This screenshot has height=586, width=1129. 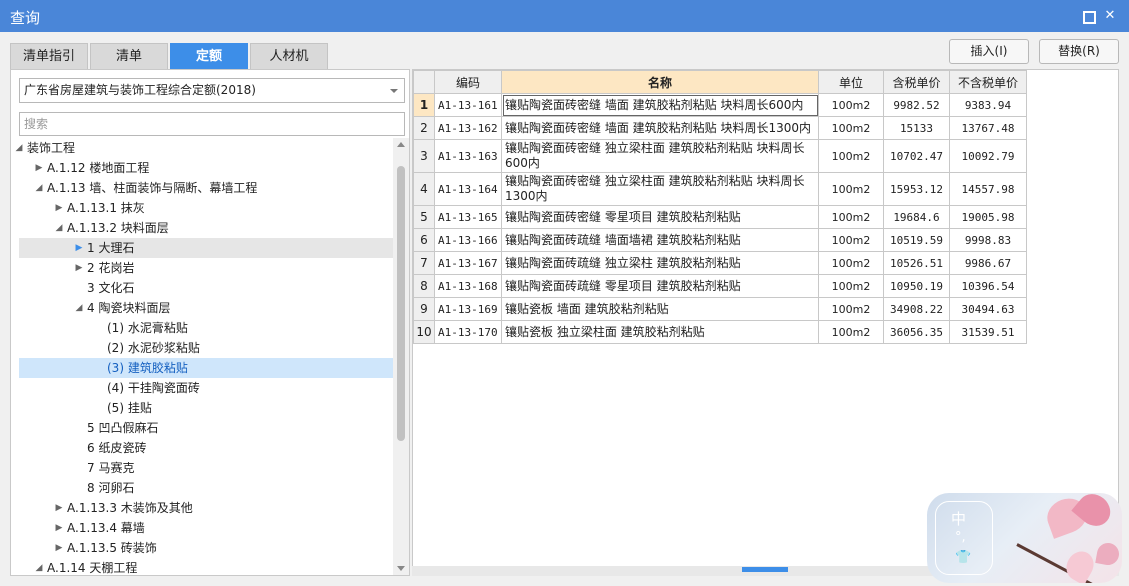 I want to click on scrollbar-thumb, so click(x=401, y=303).